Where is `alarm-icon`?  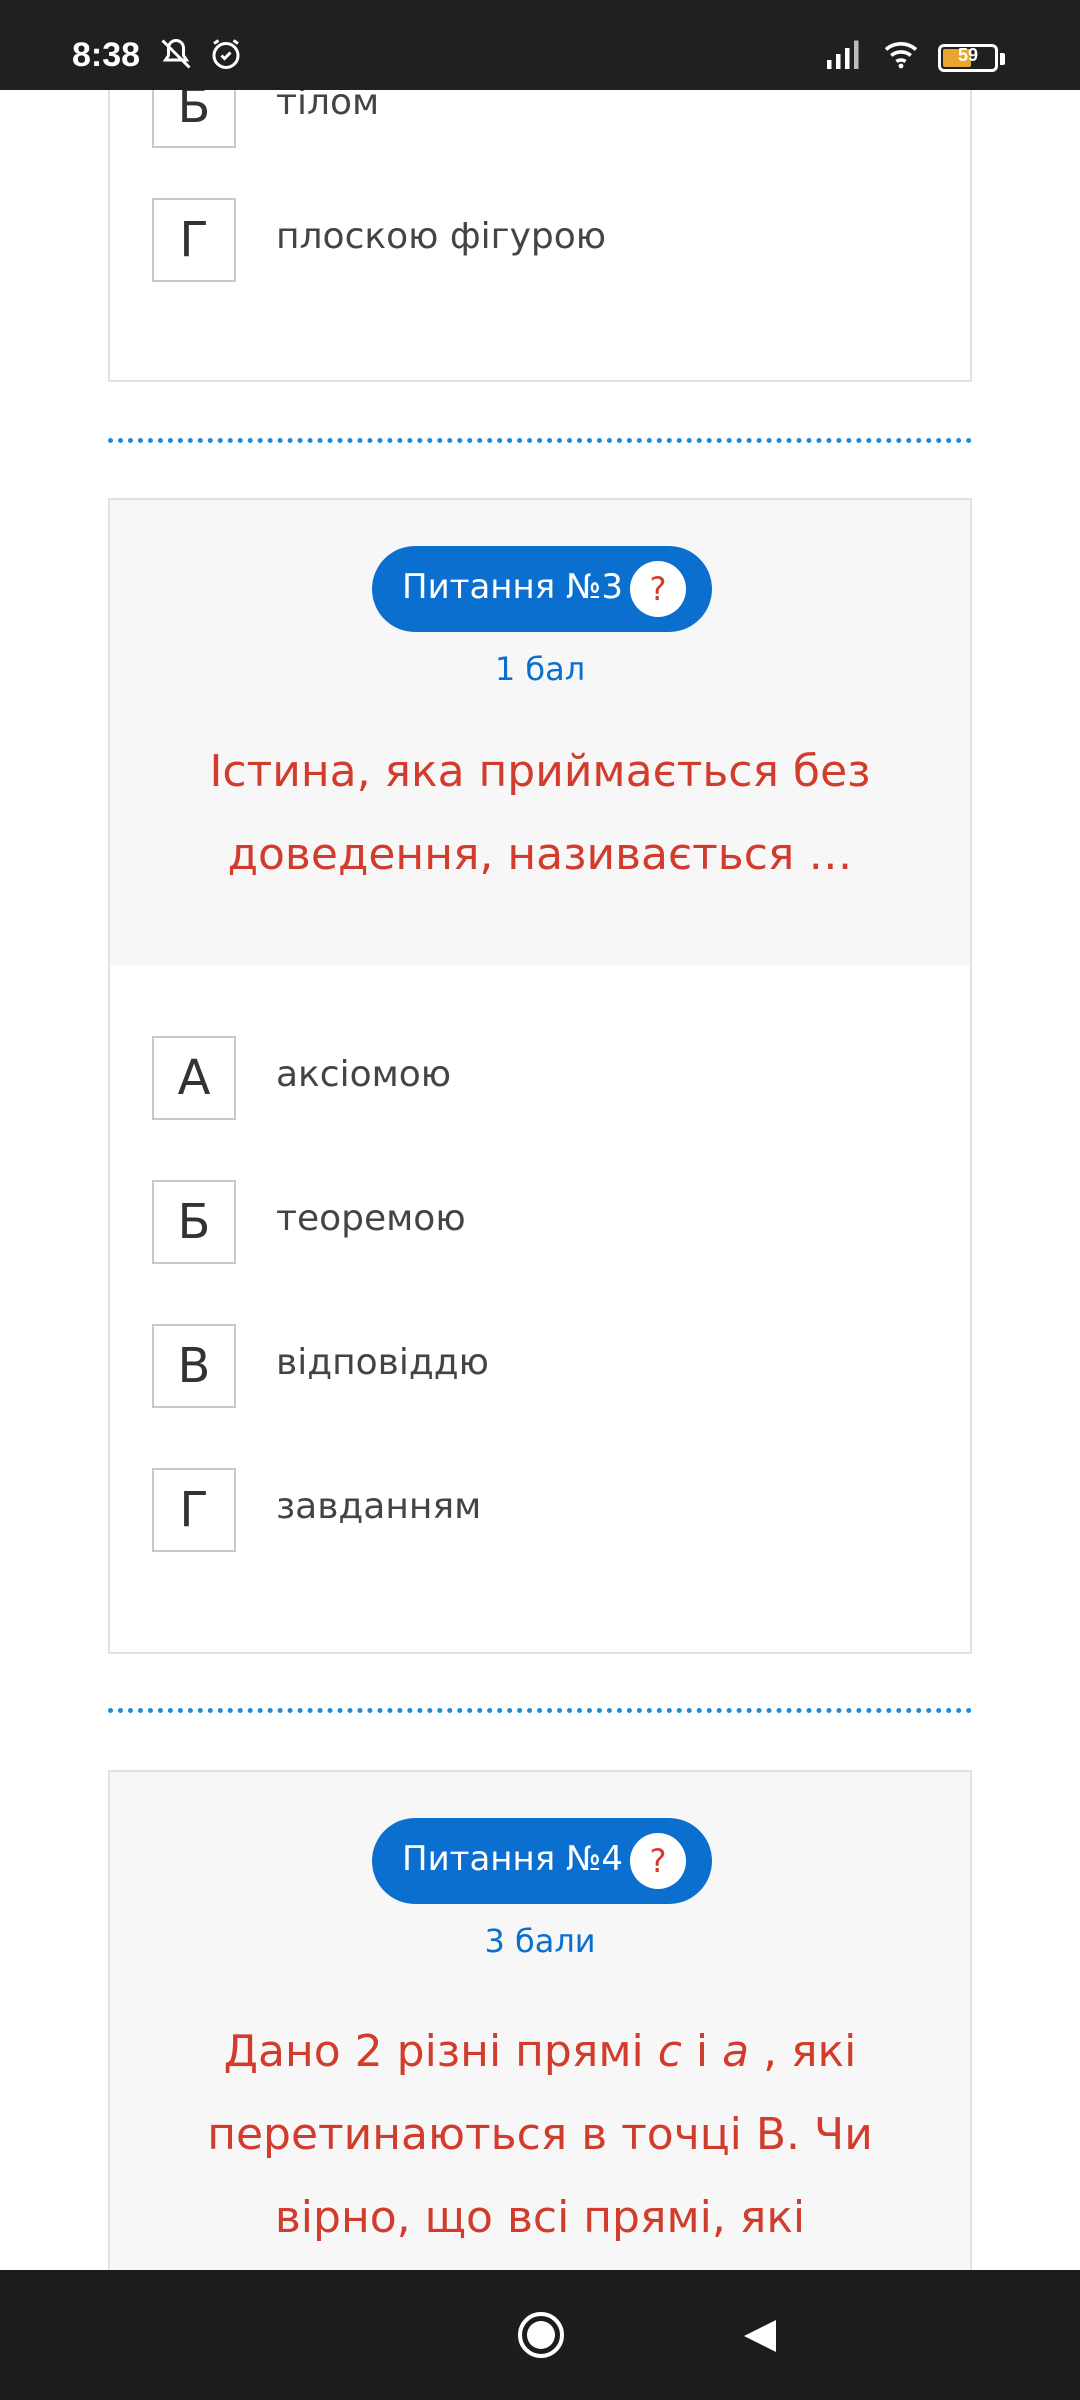
alarm-icon is located at coordinates (226, 56).